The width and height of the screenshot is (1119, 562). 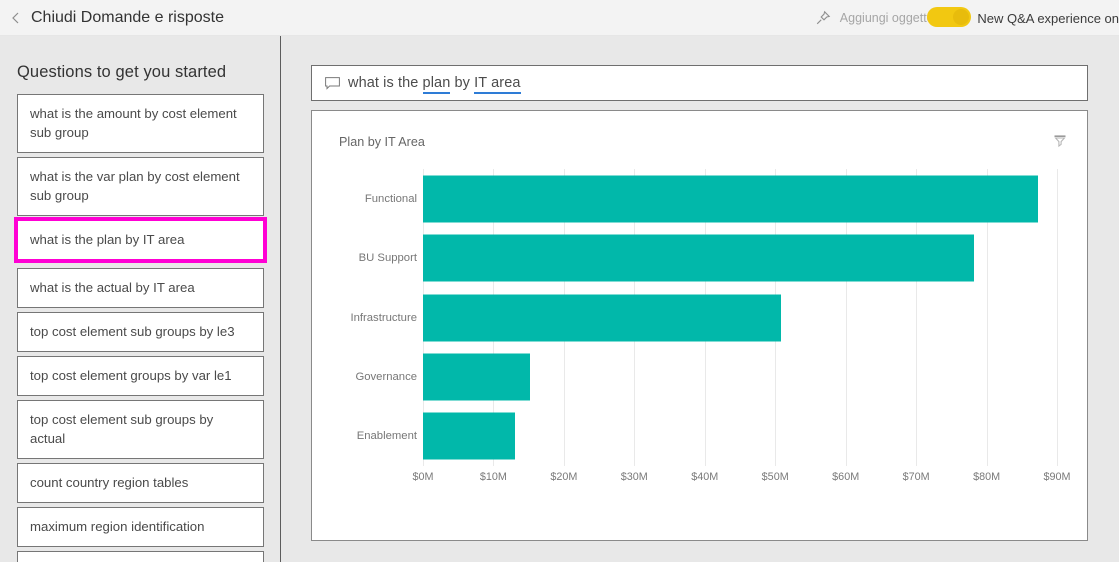 I want to click on bar-functional, so click(x=730, y=199).